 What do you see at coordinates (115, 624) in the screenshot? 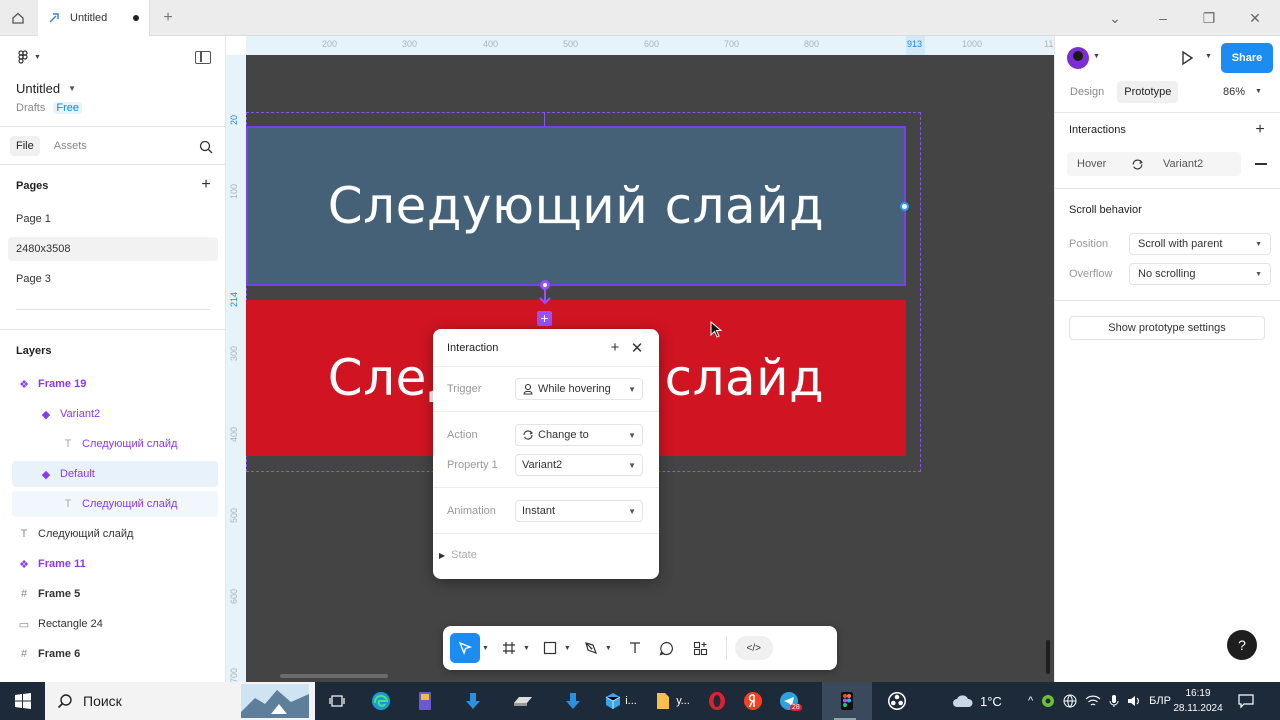
I see `layer-item: ▭ Rectangle 24` at bounding box center [115, 624].